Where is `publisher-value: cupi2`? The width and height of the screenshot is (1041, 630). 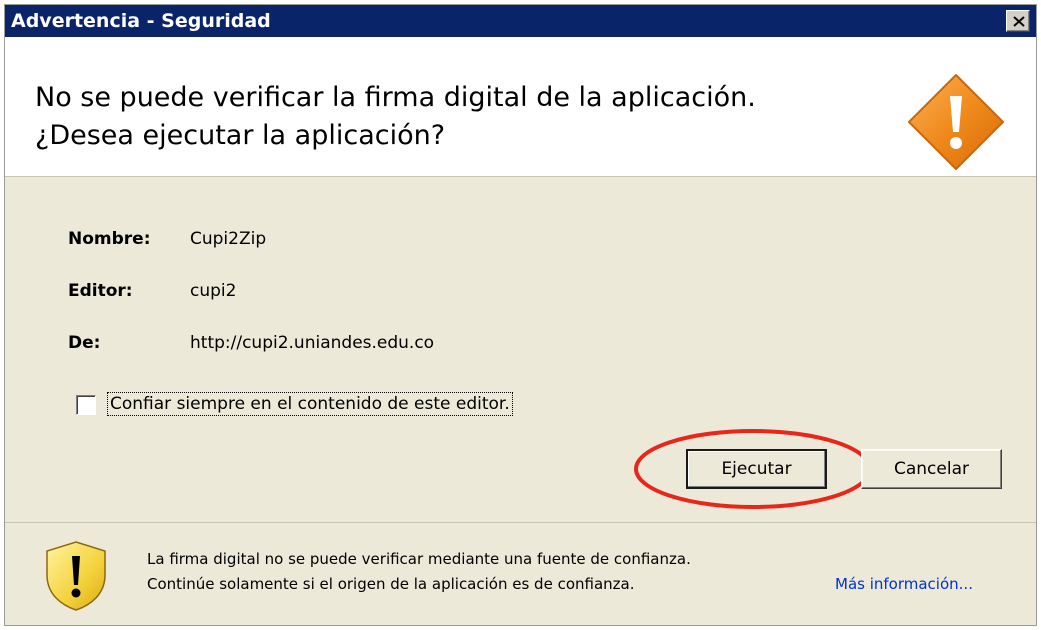
publisher-value: cupi2 is located at coordinates (213, 291).